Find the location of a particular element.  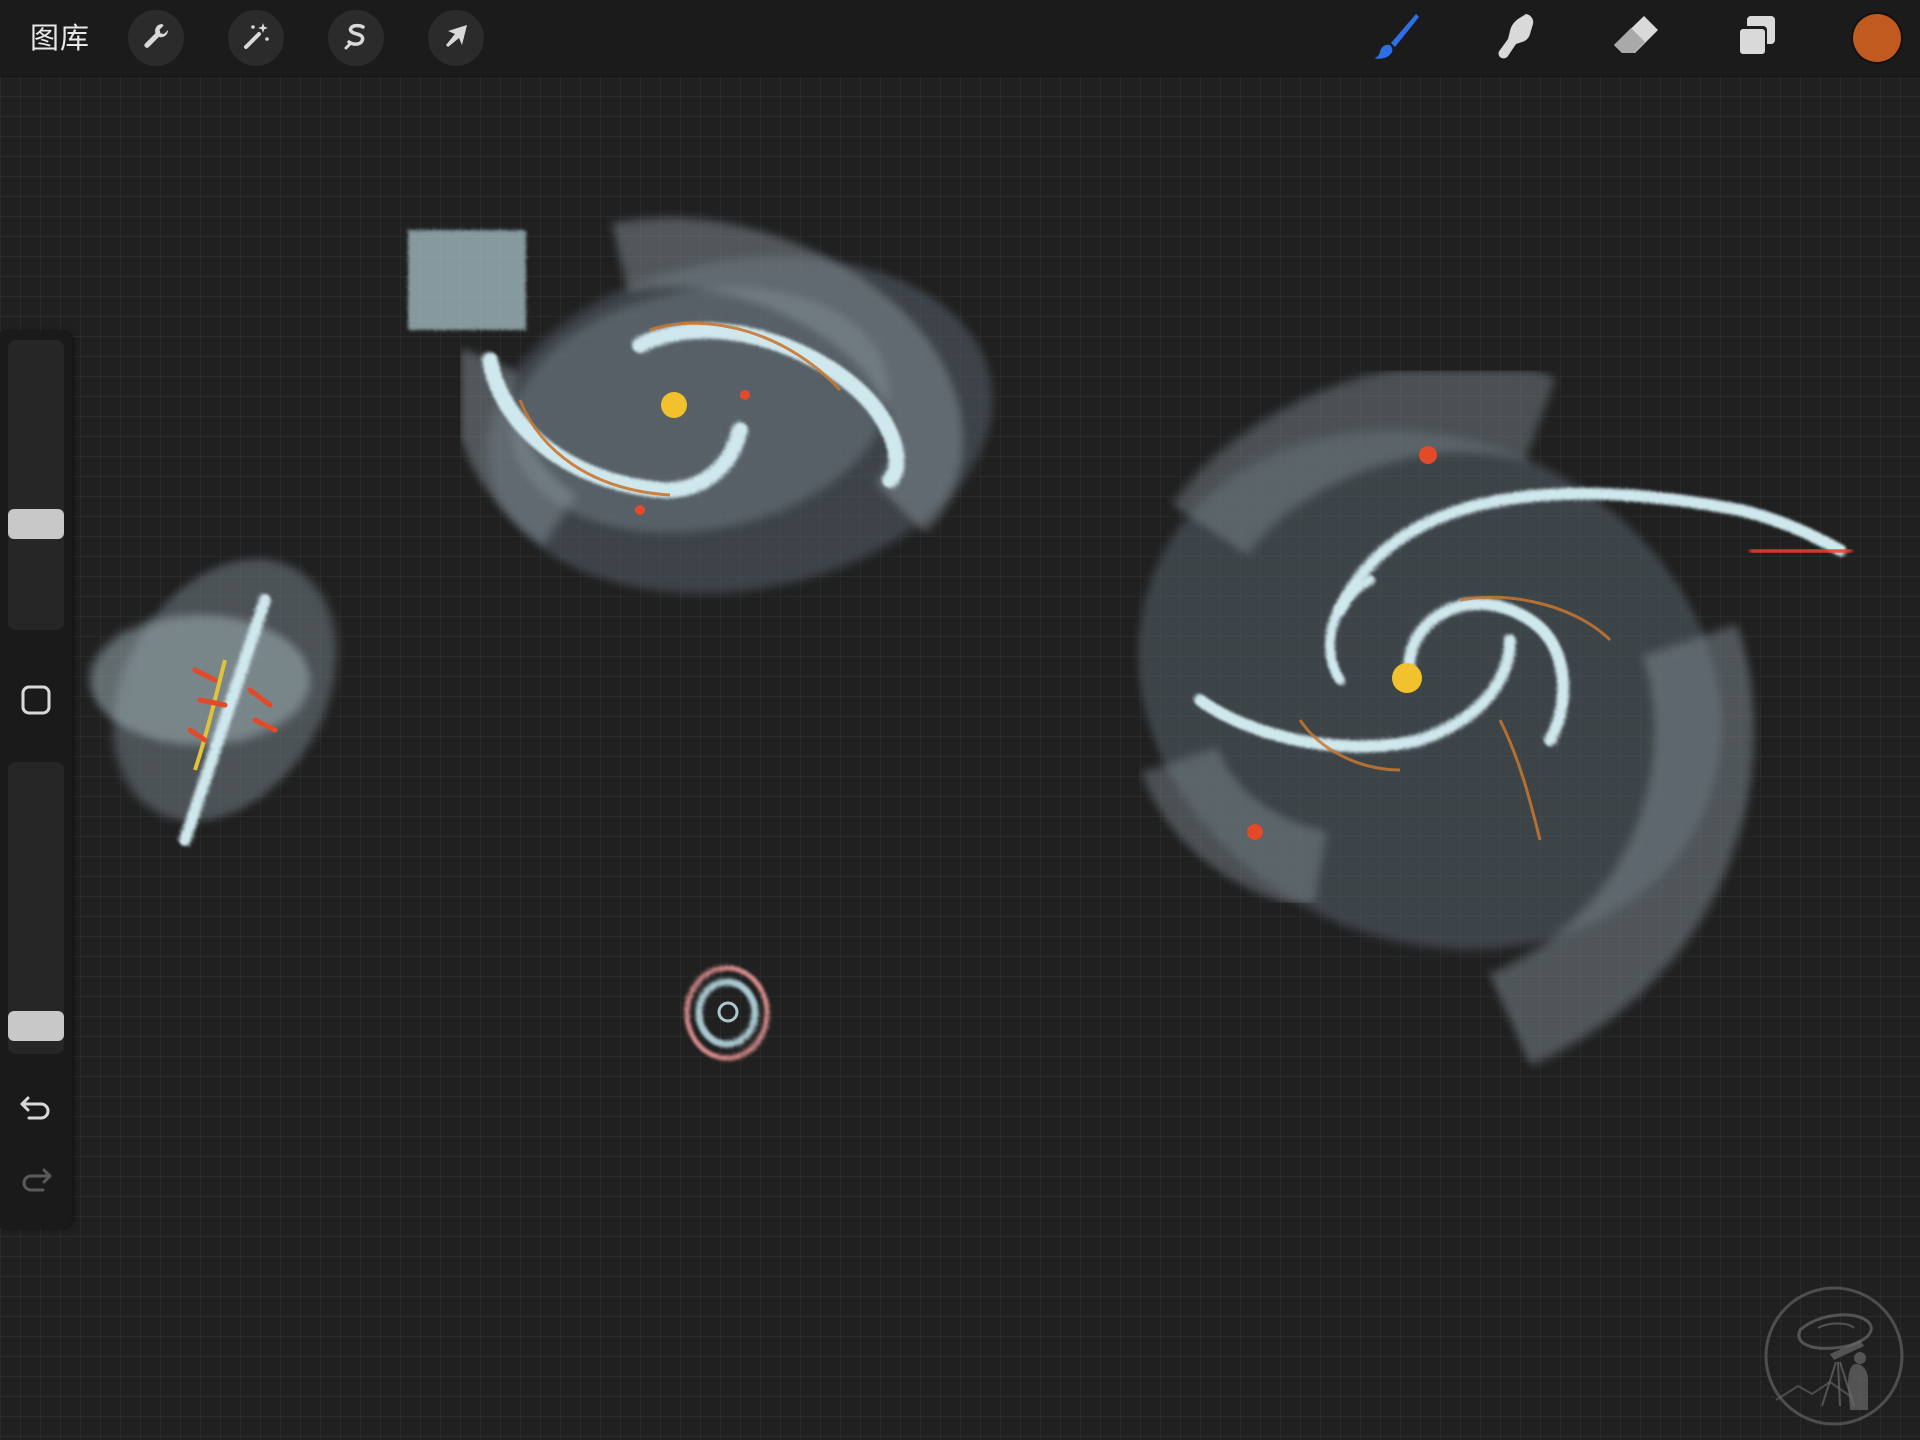

eraser-icon is located at coordinates (1636, 38).